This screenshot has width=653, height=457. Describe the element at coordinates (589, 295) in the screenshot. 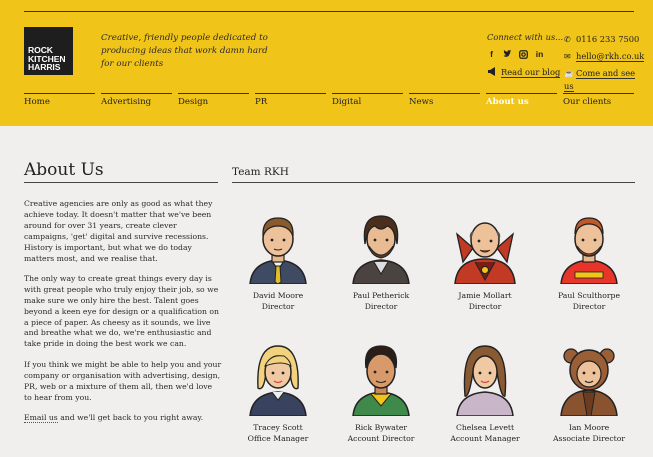

I see `member-name: Paul Sculthorpe` at that location.